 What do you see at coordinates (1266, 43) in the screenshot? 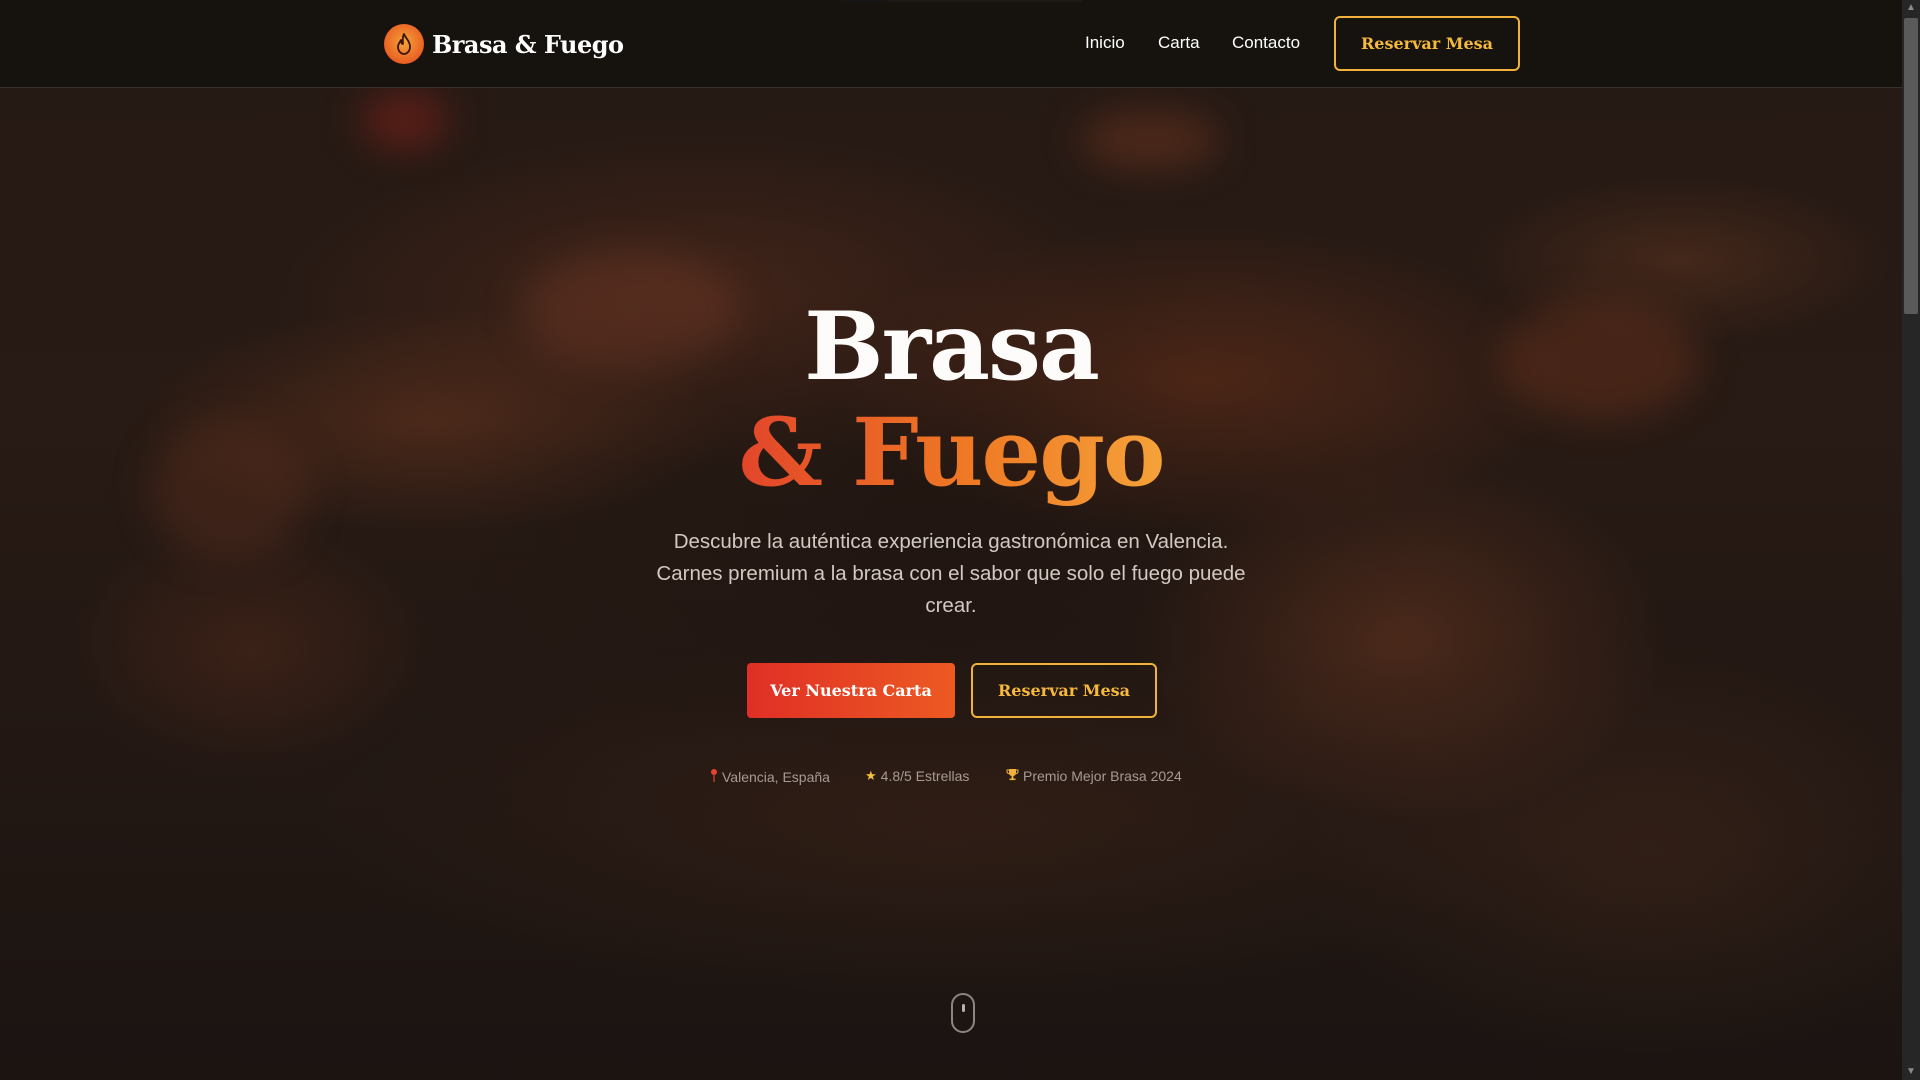
I see `nav-link-contacto: Contacto` at bounding box center [1266, 43].